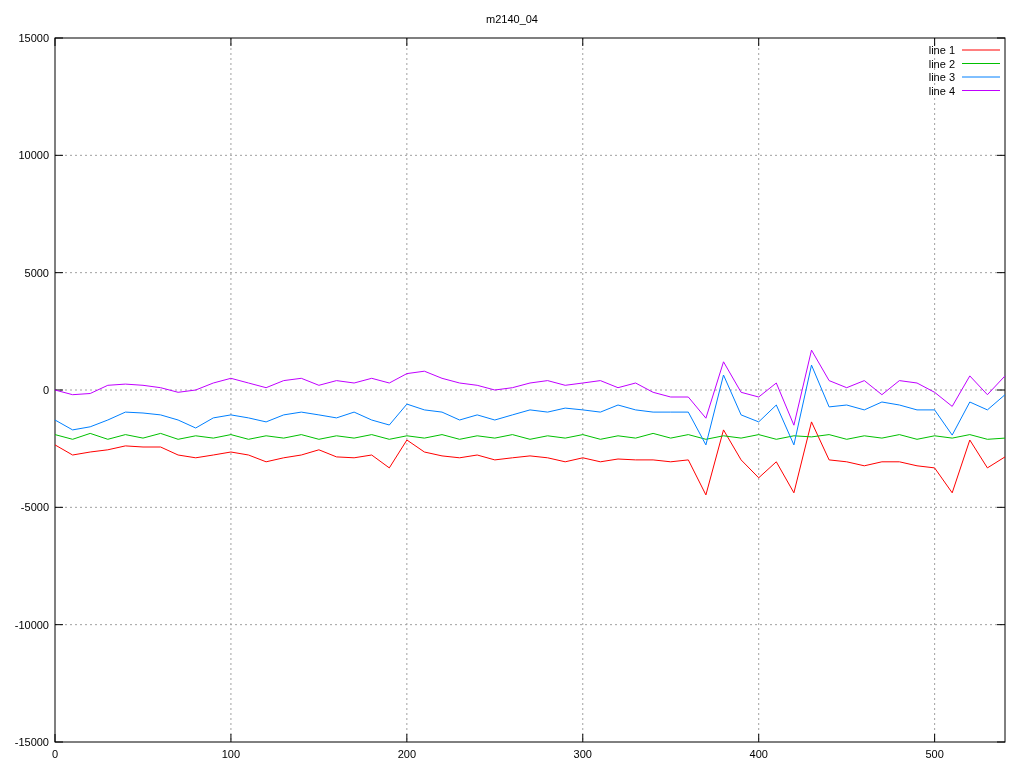 This screenshot has width=1024, height=768. What do you see at coordinates (941, 77) in the screenshot?
I see `legend-label: line 3` at bounding box center [941, 77].